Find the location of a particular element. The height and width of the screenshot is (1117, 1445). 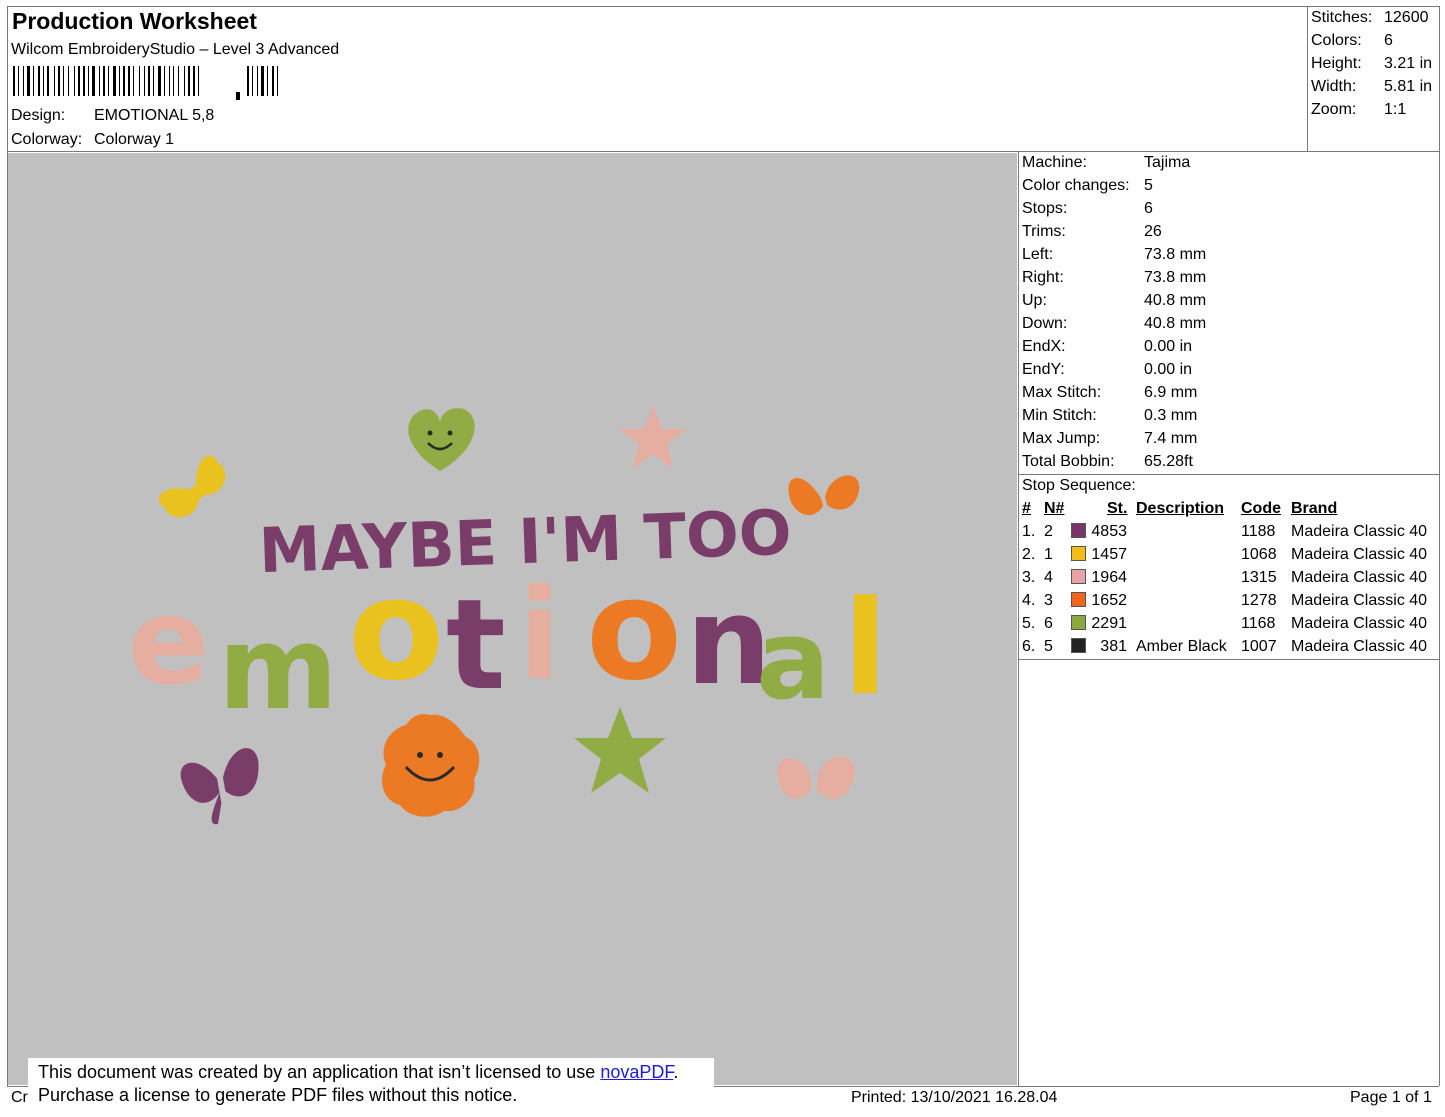

row-stitches: 381 is located at coordinates (1113, 646).